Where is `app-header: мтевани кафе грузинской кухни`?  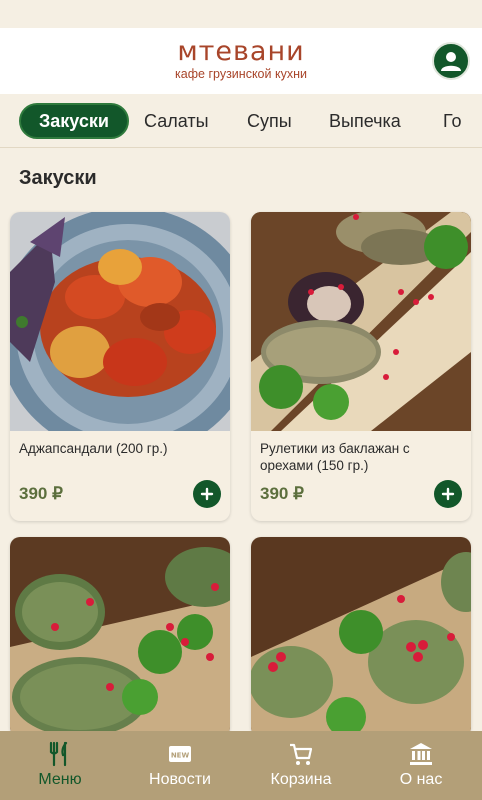
app-header: мтевани кафе грузинской кухни is located at coordinates (241, 61).